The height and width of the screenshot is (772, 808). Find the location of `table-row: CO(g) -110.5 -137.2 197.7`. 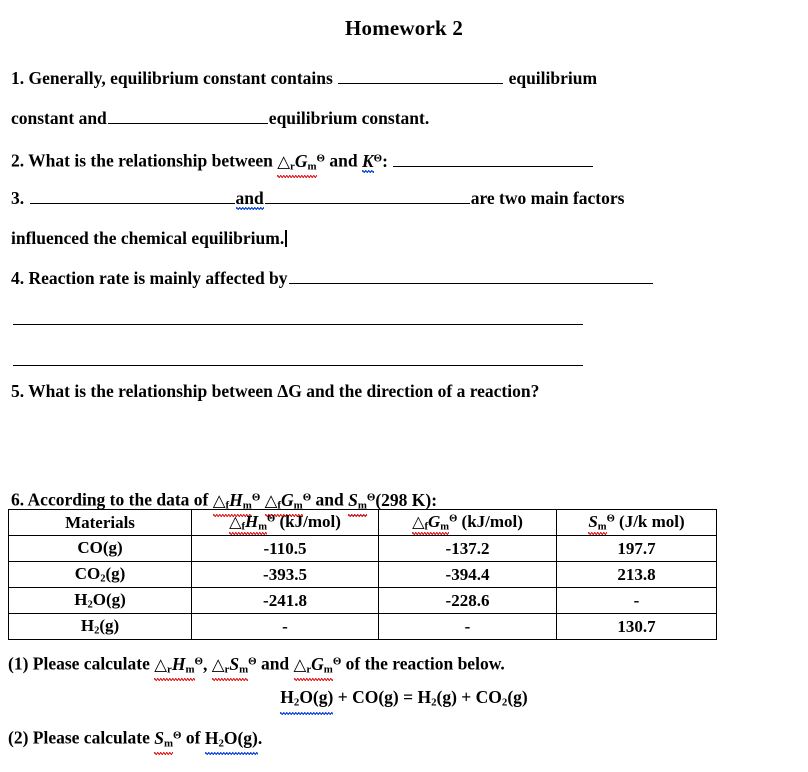

table-row: CO(g) -110.5 -137.2 197.7 is located at coordinates (362, 548).